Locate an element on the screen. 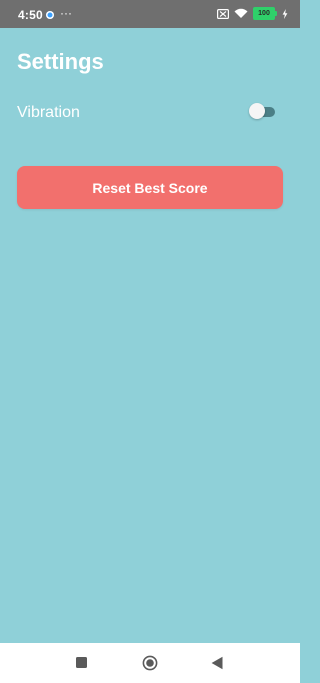  vibration-label: Vibration is located at coordinates (48, 112).